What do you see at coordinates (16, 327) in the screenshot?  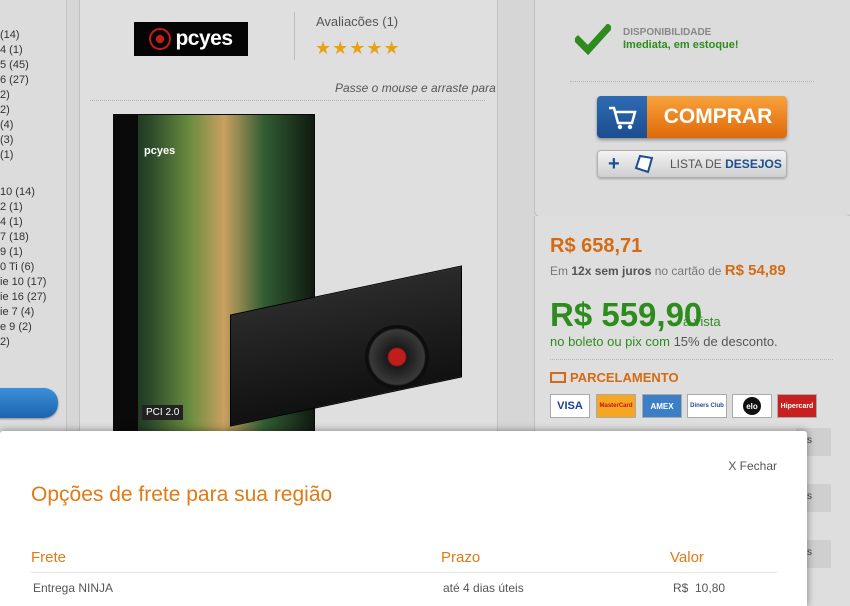 I see `sidebar-item: e 9 (2)` at bounding box center [16, 327].